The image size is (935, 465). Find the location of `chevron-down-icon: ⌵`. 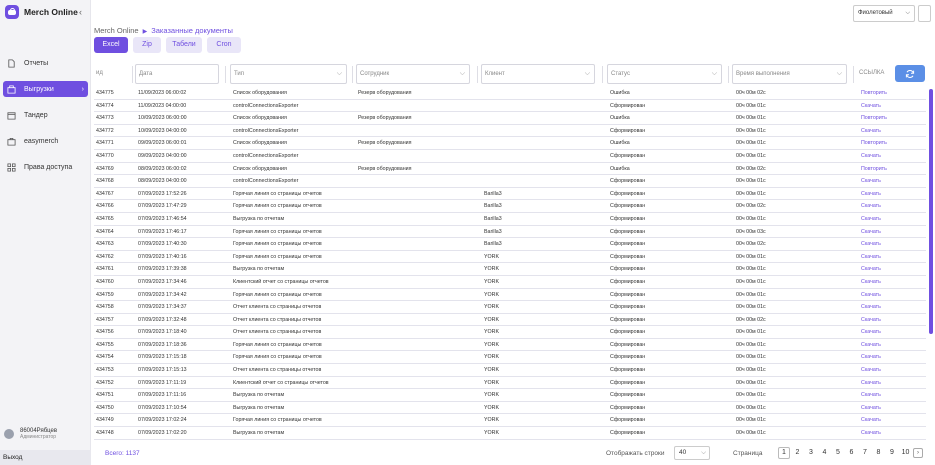

chevron-down-icon: ⌵ is located at coordinates (703, 452).